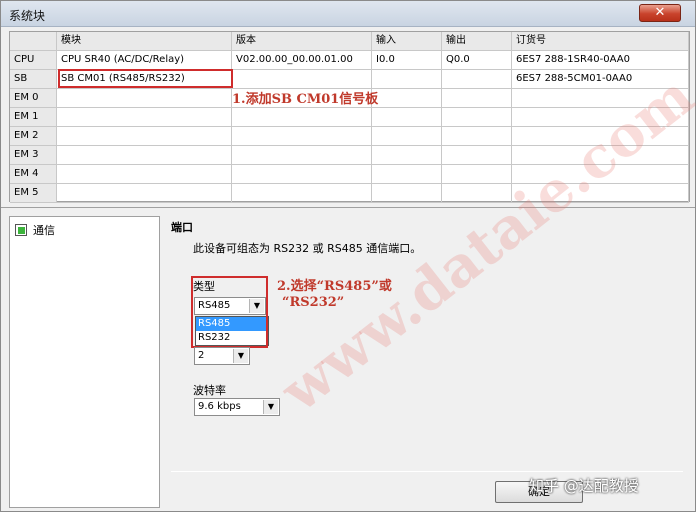 This screenshot has width=696, height=512. What do you see at coordinates (44, 230) in the screenshot?
I see `tree-item-label: 通信` at bounding box center [44, 230].